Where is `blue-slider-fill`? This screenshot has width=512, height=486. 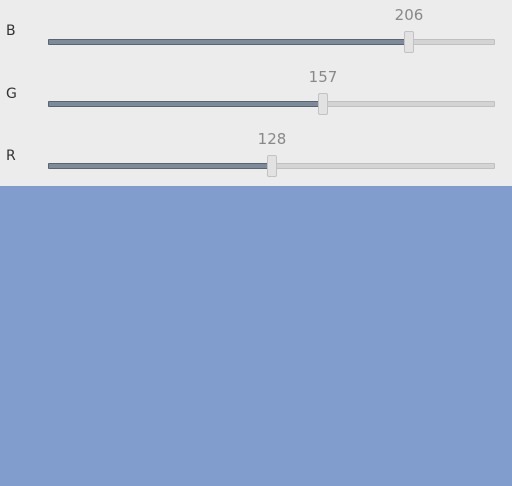
blue-slider-fill is located at coordinates (228, 42).